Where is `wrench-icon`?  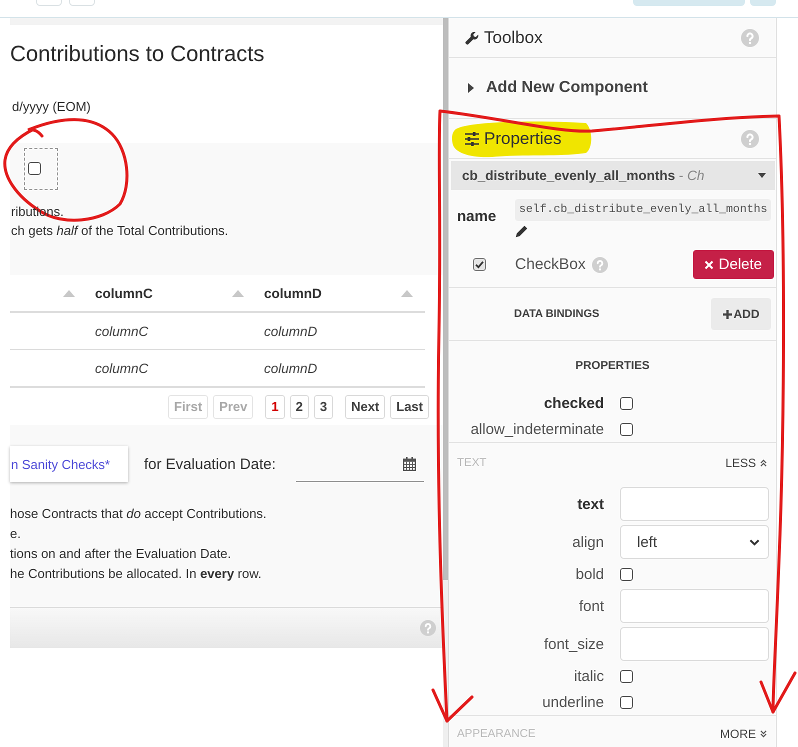 wrench-icon is located at coordinates (472, 37).